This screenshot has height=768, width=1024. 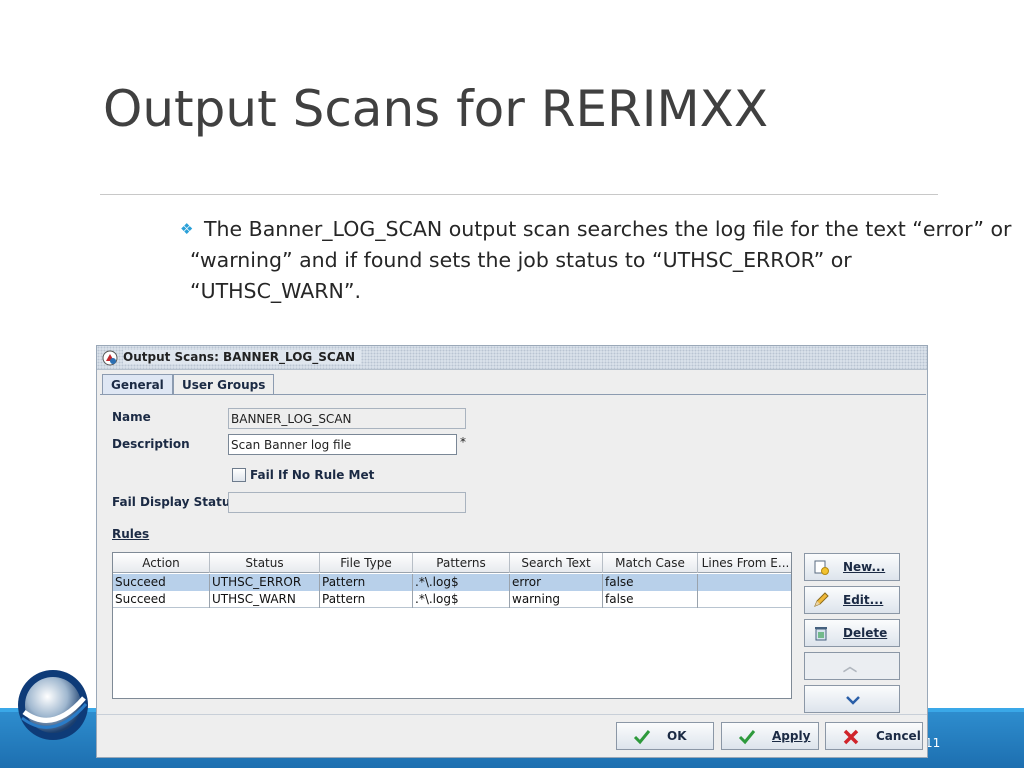 What do you see at coordinates (265, 599) in the screenshot?
I see `table-cell: UTHSC_WARN` at bounding box center [265, 599].